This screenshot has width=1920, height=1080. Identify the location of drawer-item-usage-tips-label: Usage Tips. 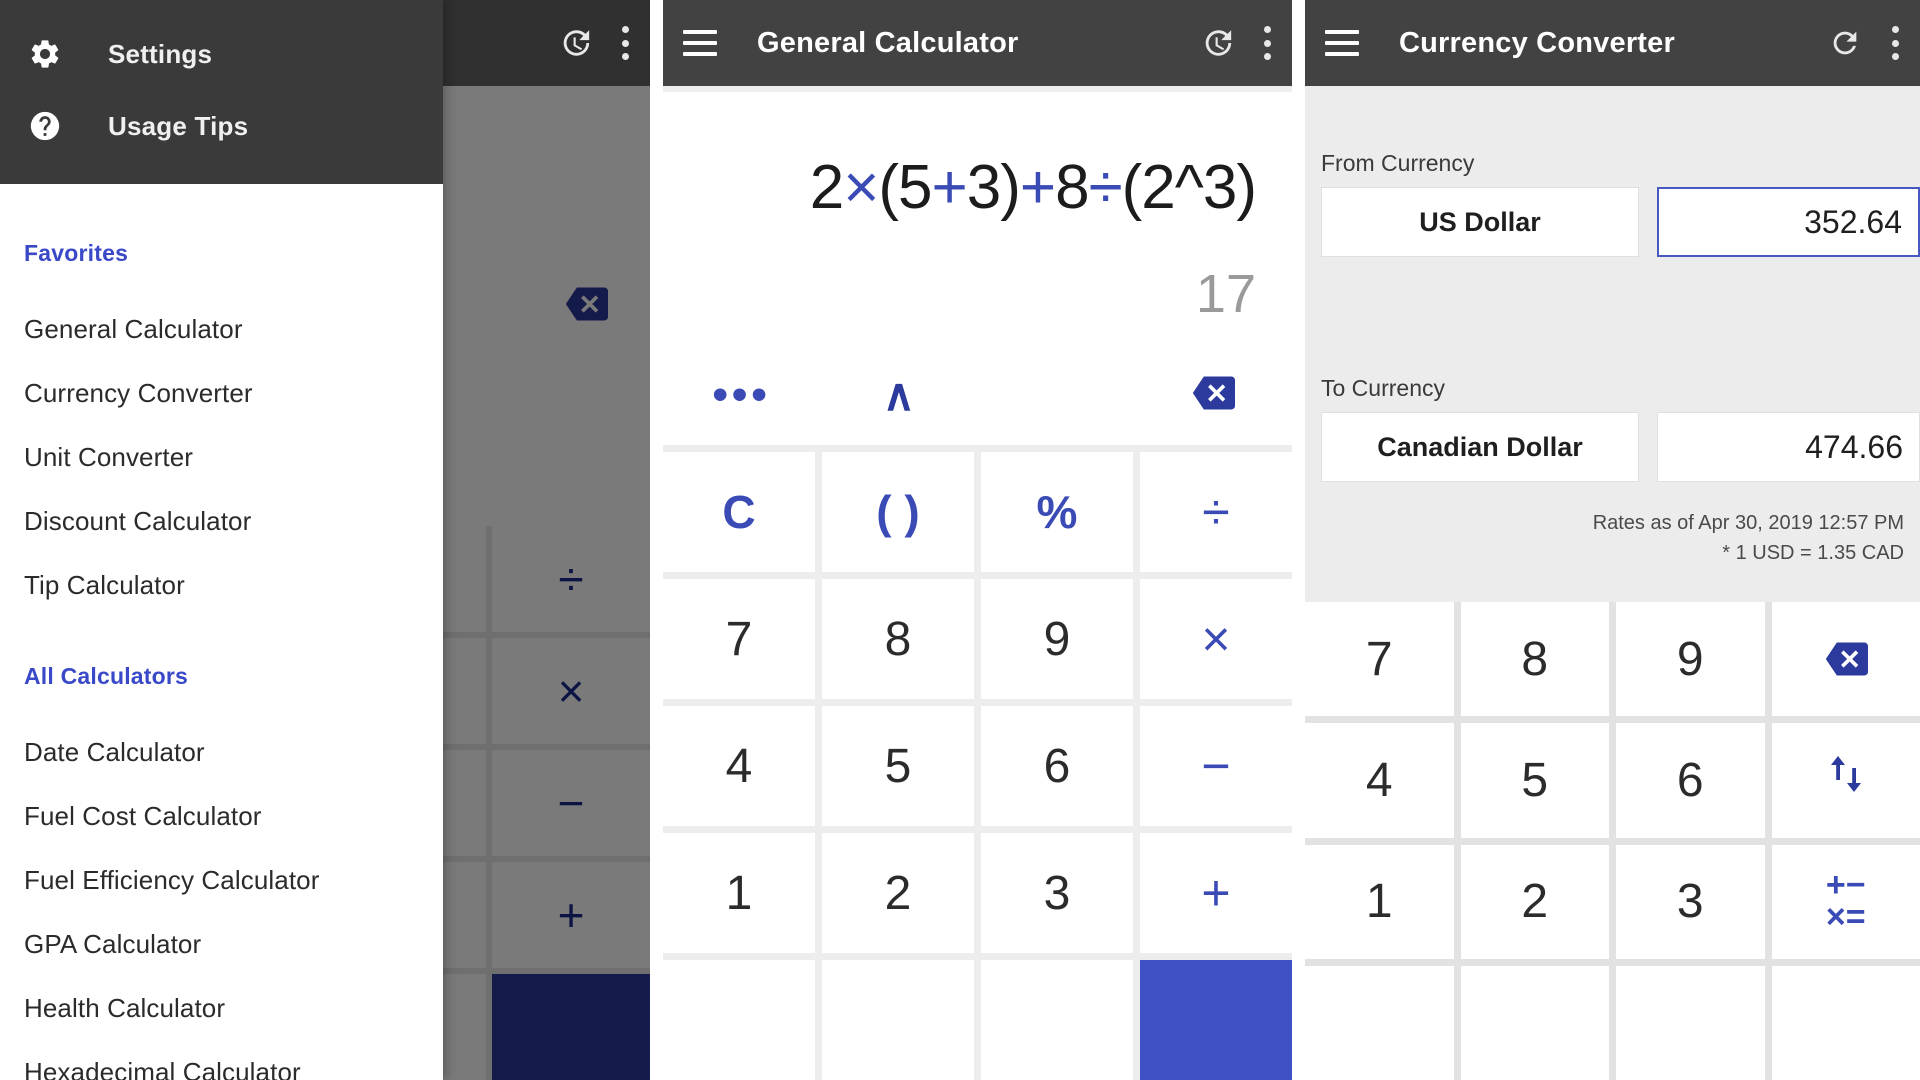
(178, 125).